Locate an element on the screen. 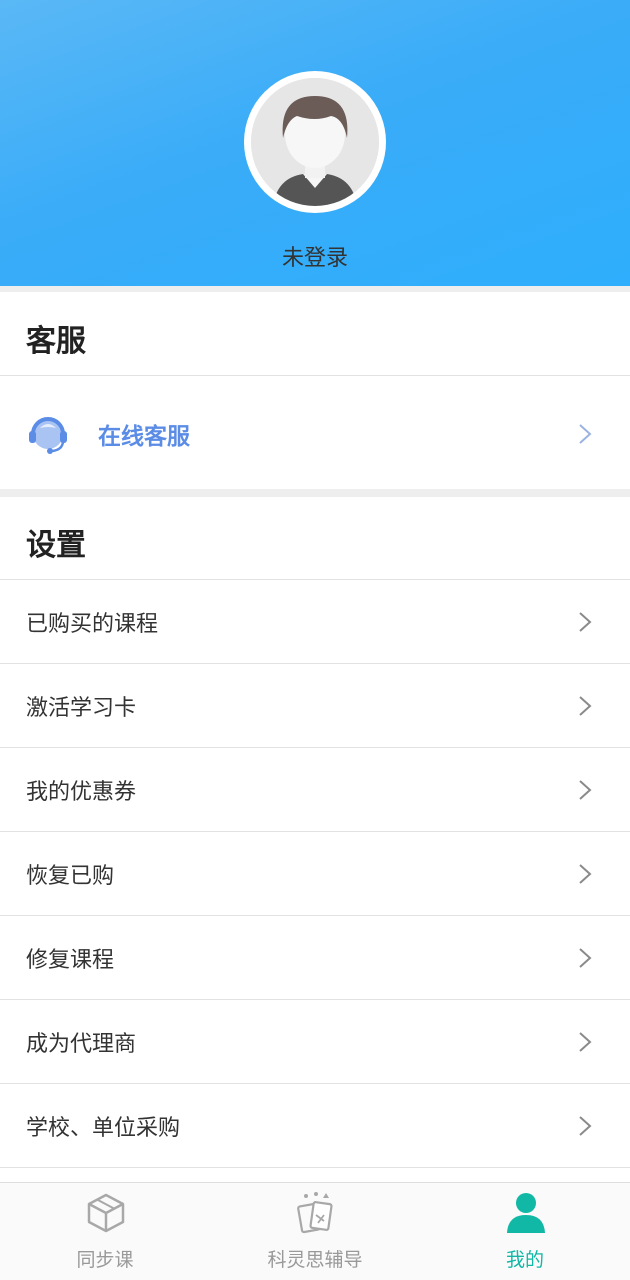 The height and width of the screenshot is (1280, 630). settings-item-restore-purchases: 恢复已购 is located at coordinates (315, 873).